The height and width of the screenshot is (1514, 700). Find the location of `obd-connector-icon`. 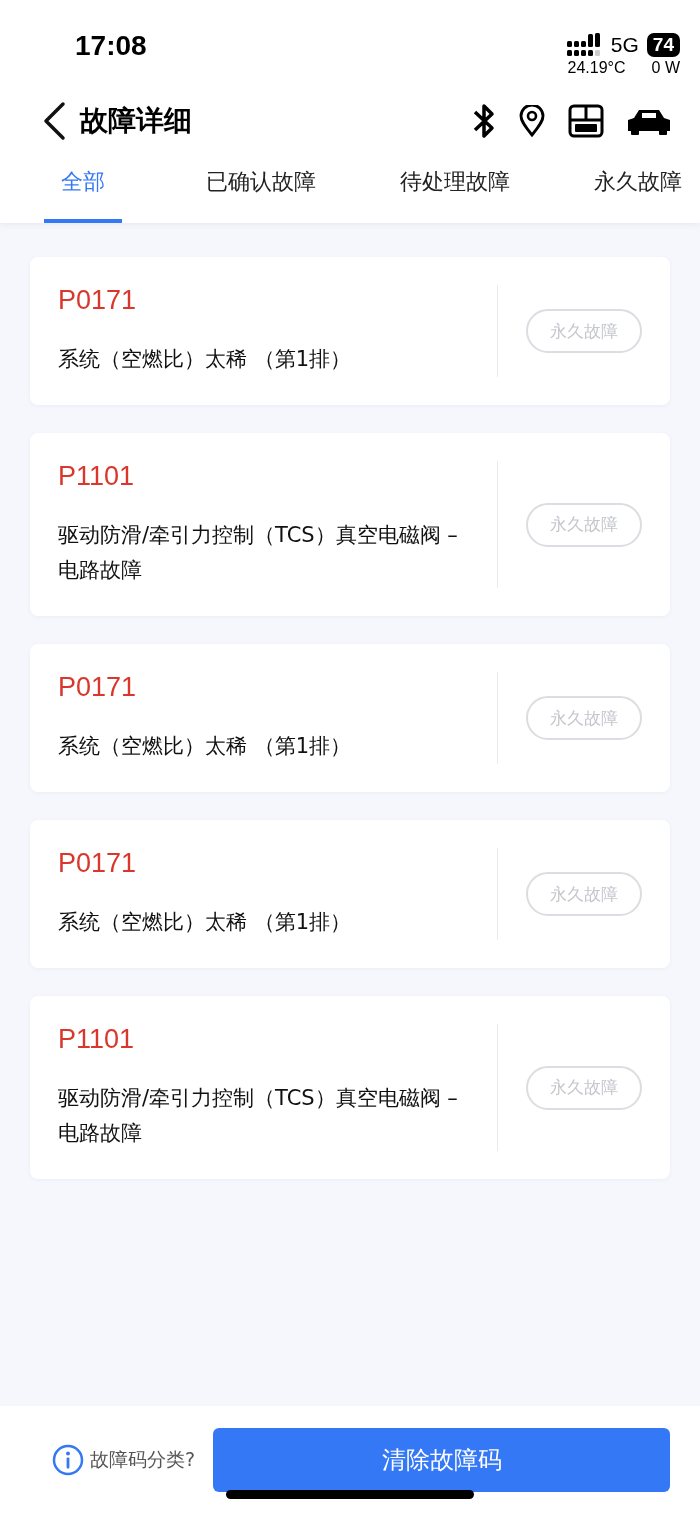

obd-connector-icon is located at coordinates (586, 121).